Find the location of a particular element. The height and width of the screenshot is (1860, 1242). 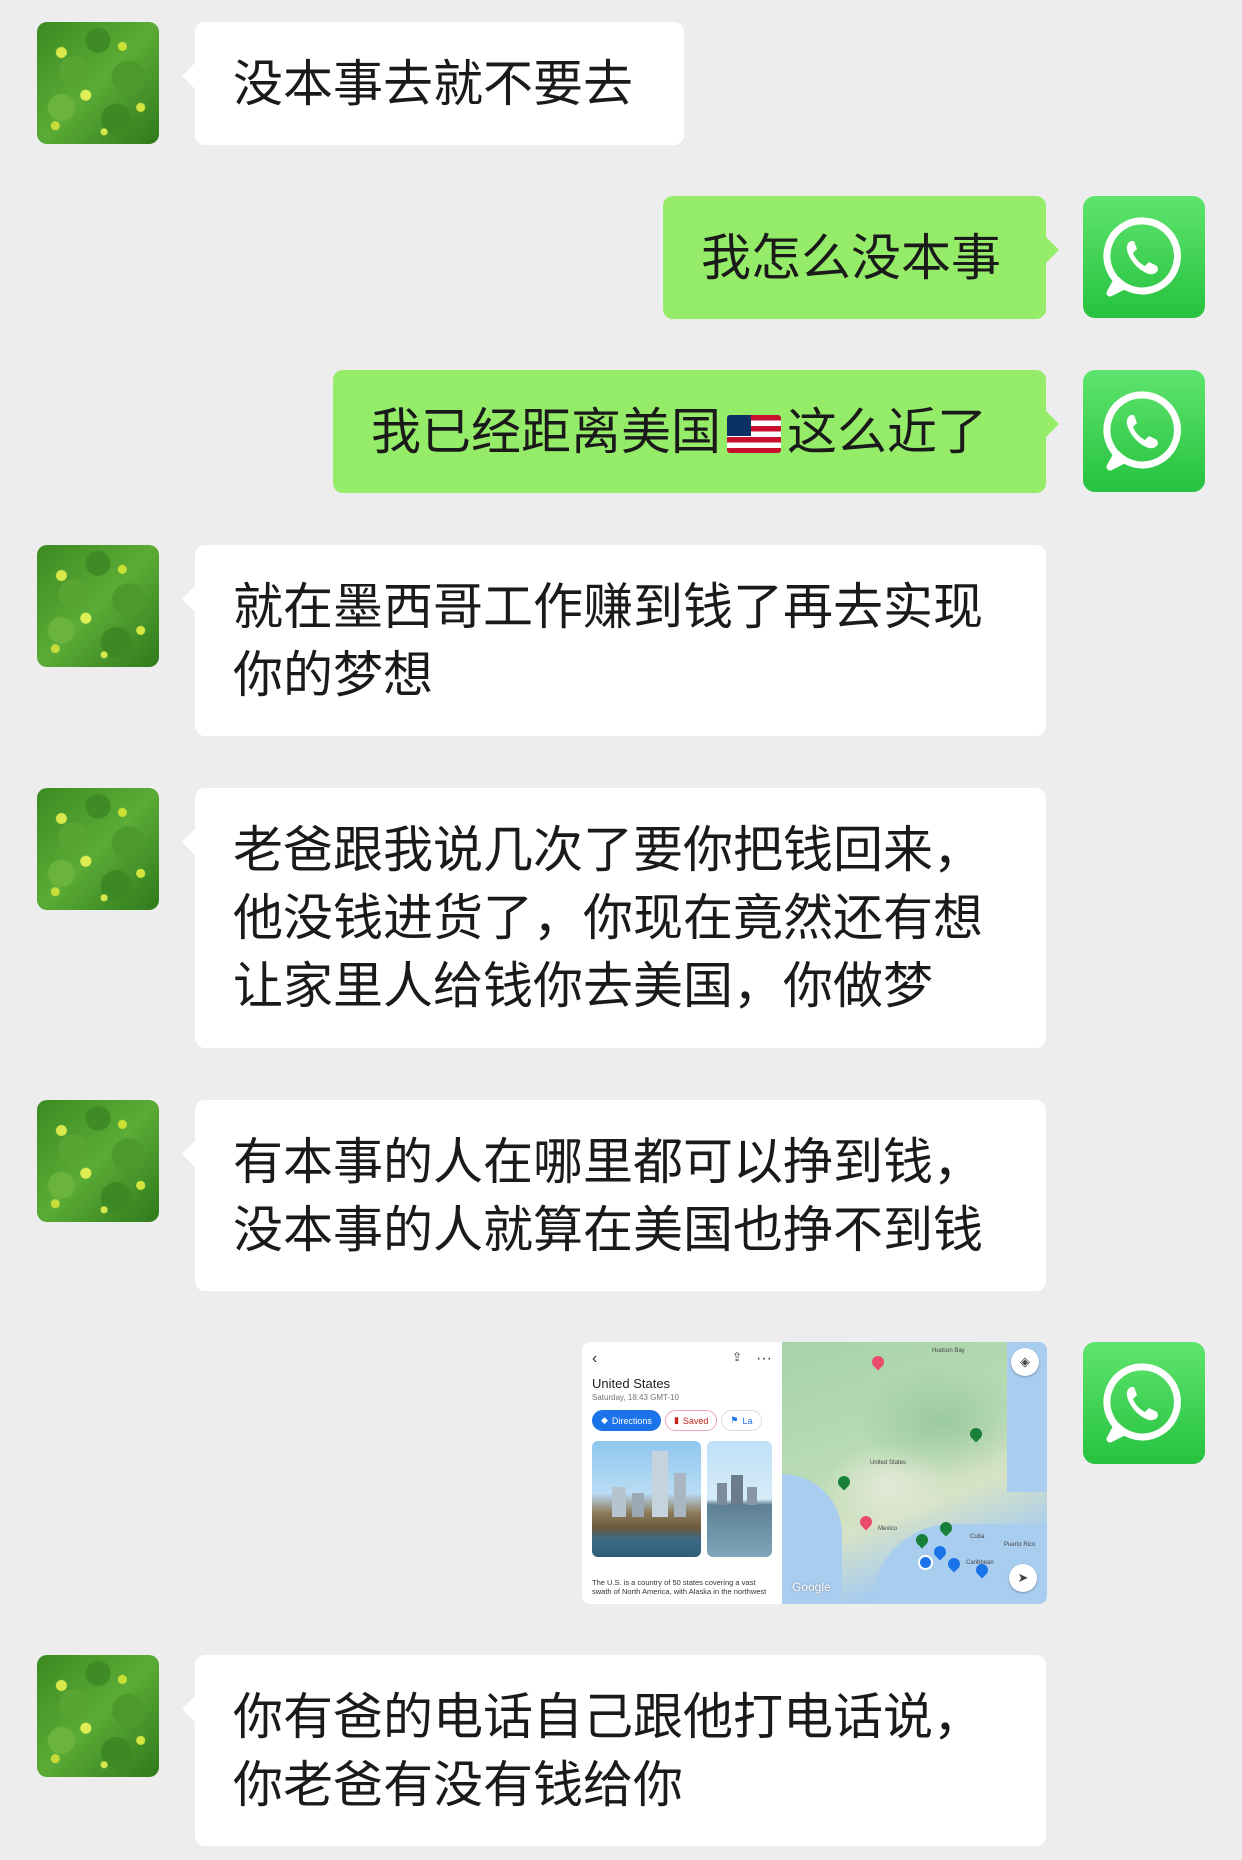

flag-icon: ⚑ is located at coordinates (734, 1420).